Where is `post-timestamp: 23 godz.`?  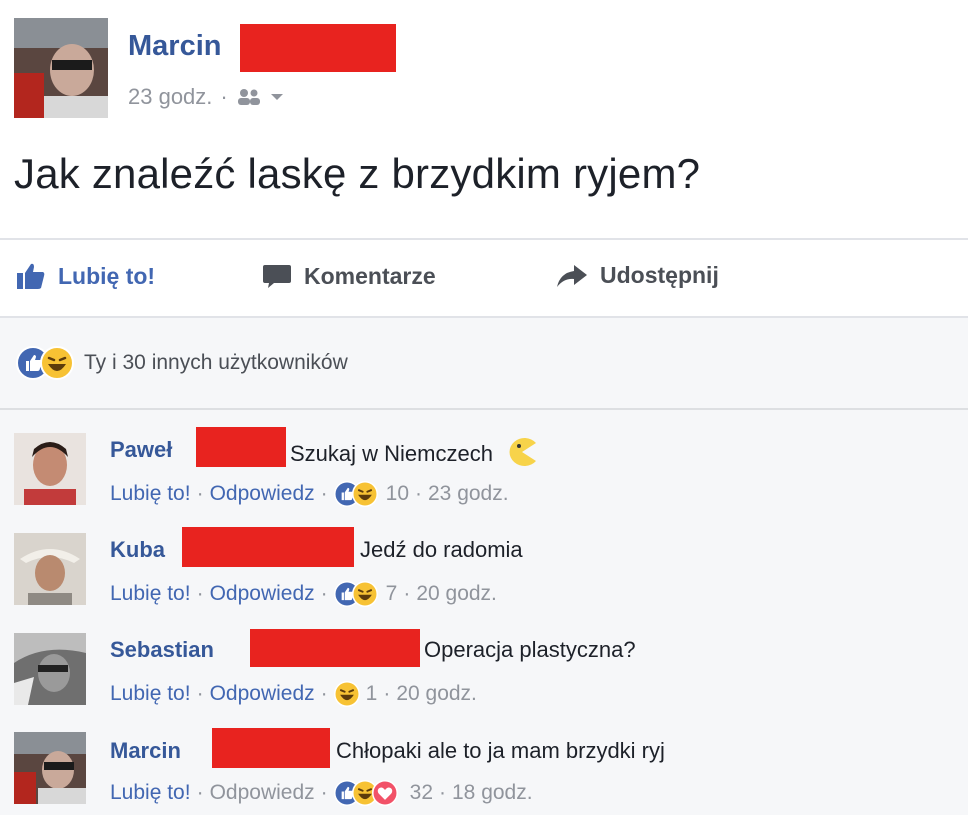
post-timestamp: 23 godz. is located at coordinates (170, 97).